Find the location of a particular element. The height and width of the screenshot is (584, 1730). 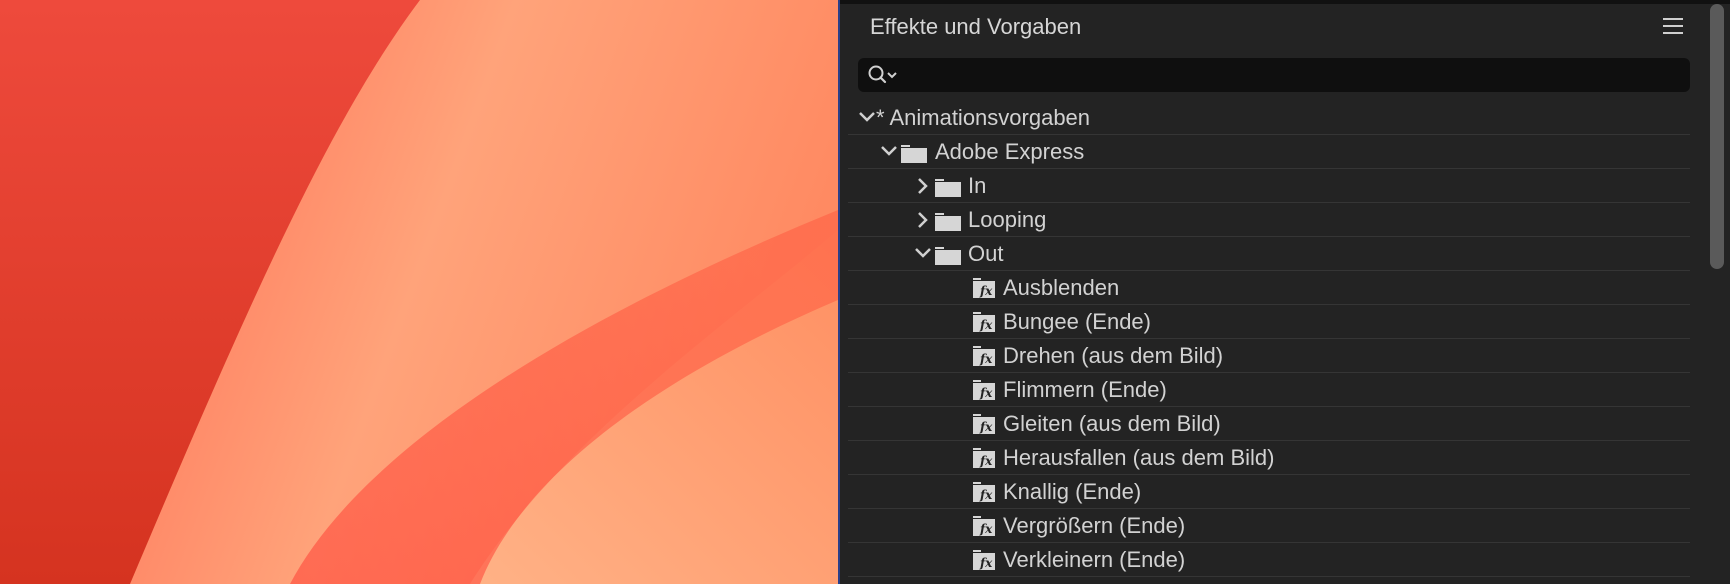

search-icon is located at coordinates (885, 75).